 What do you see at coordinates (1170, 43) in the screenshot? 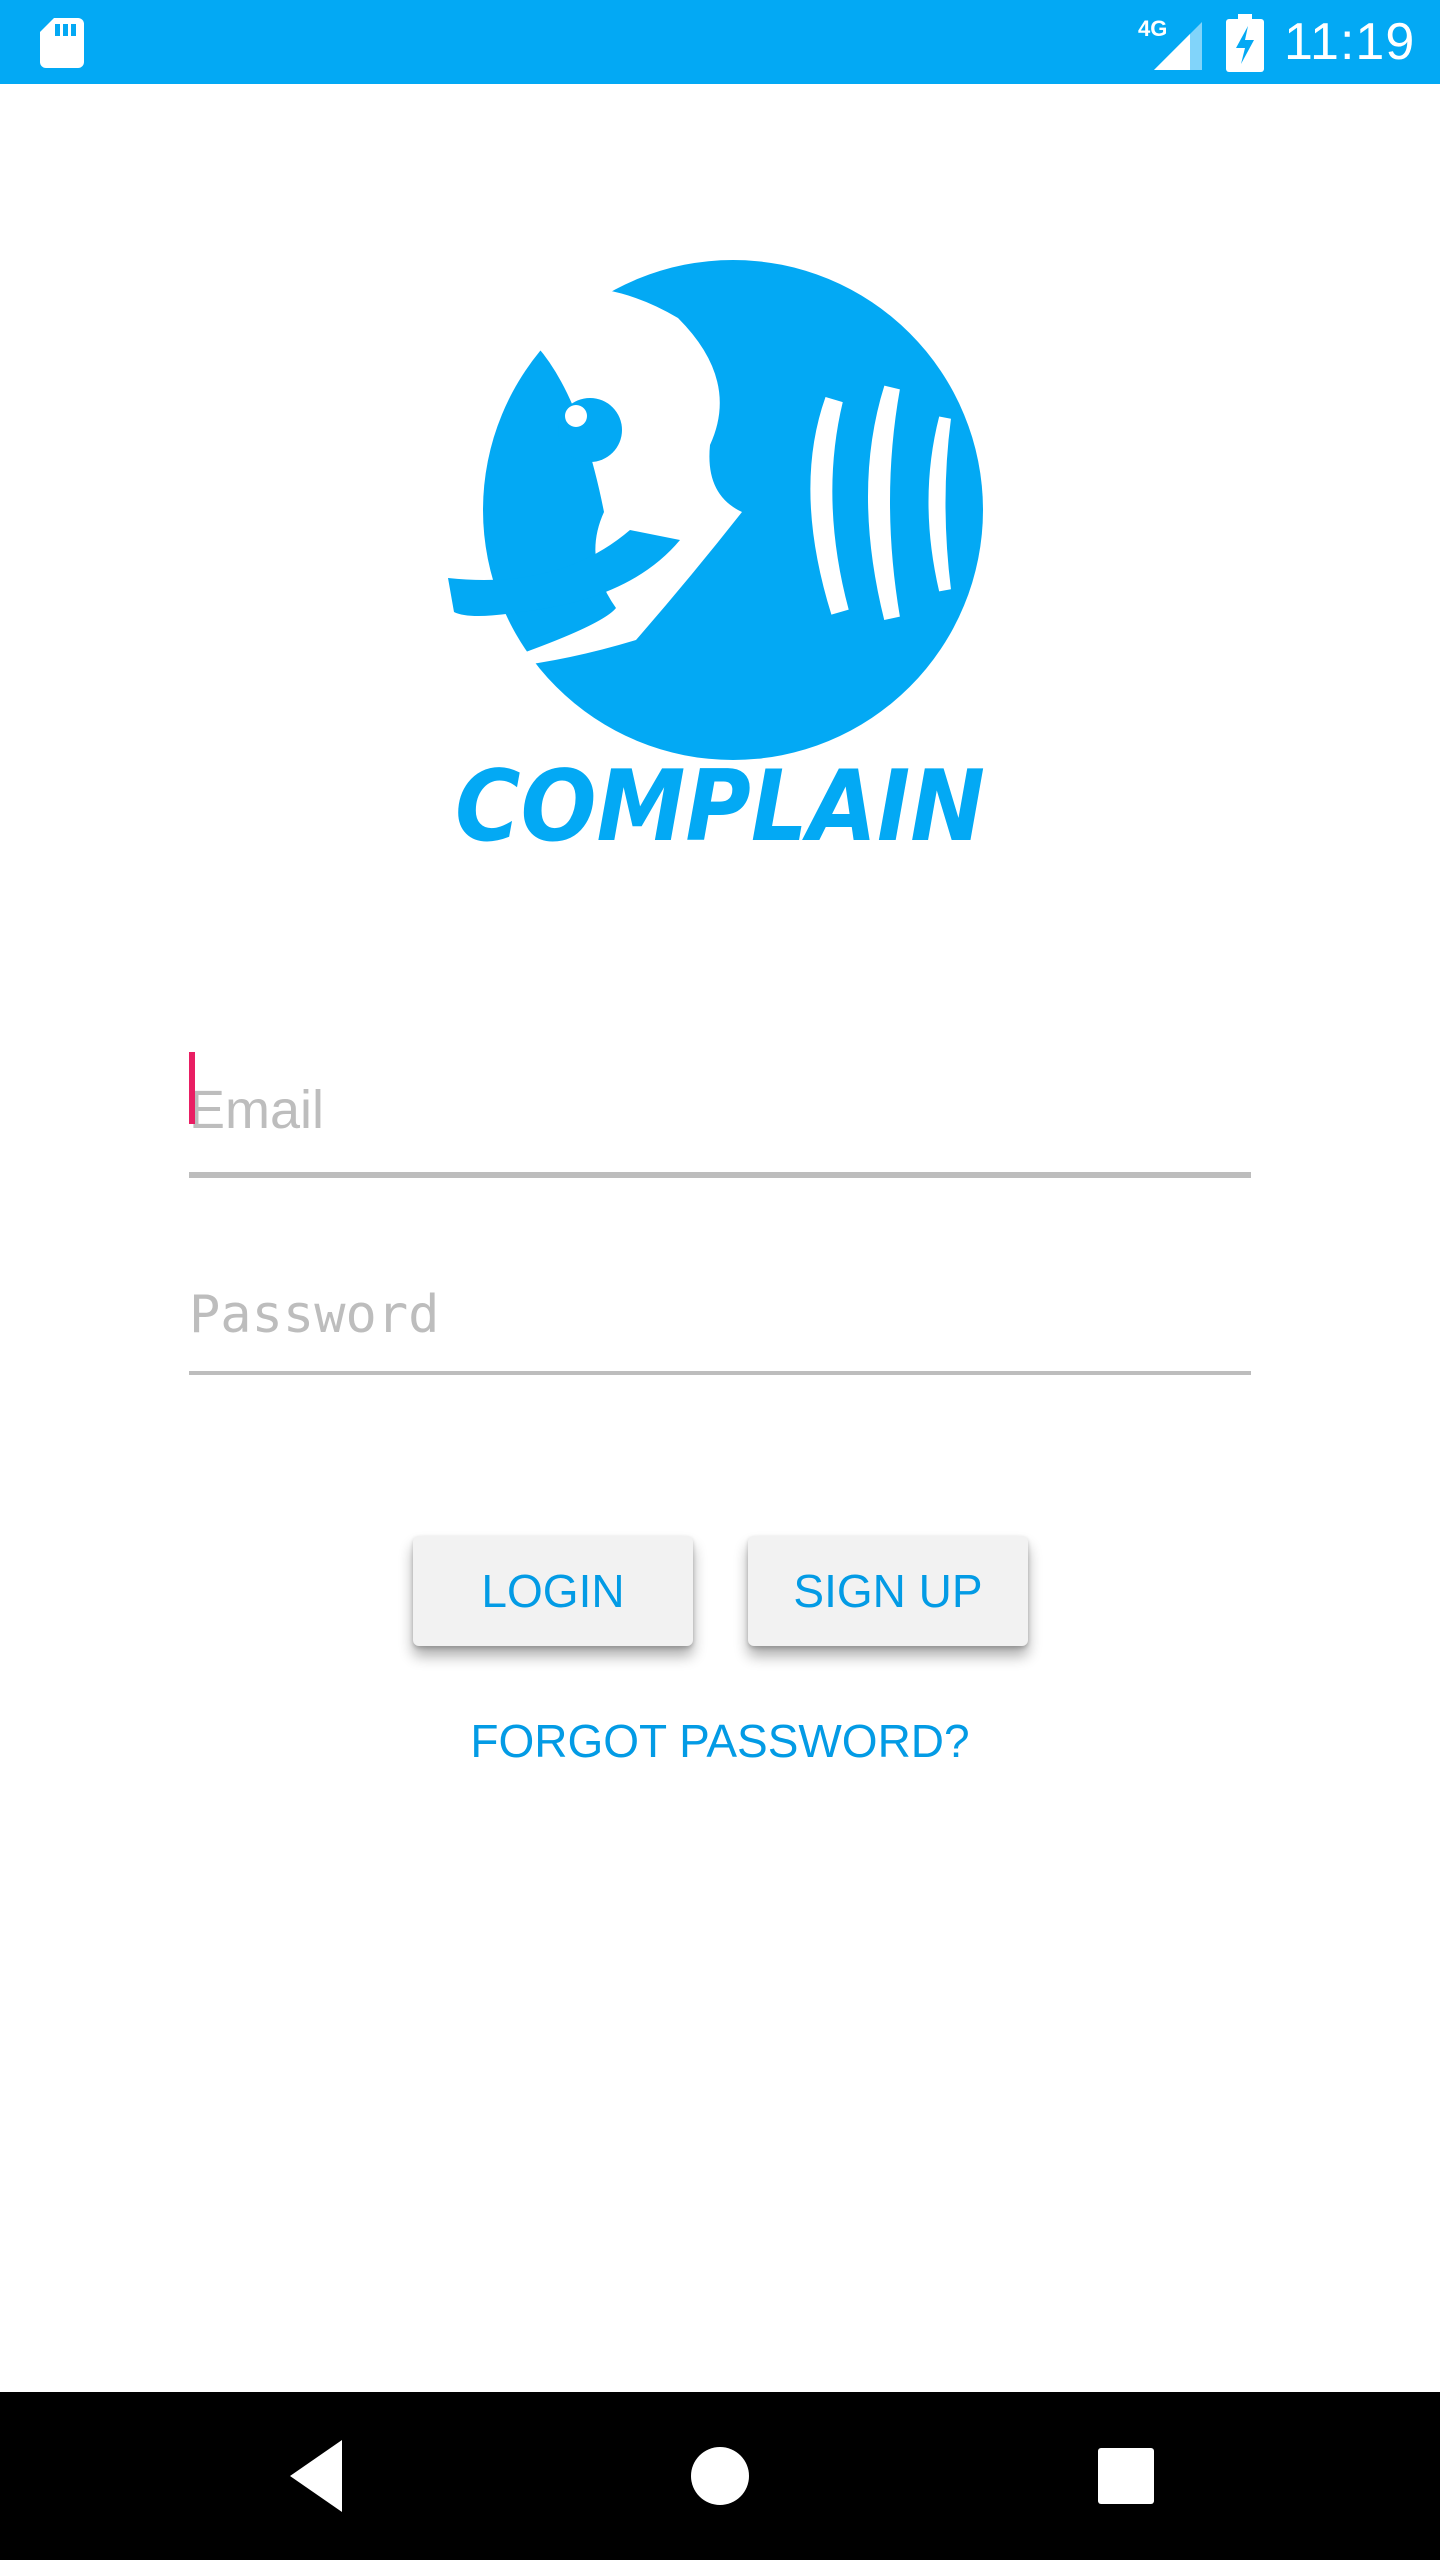
I see `signal-icon: 4G` at bounding box center [1170, 43].